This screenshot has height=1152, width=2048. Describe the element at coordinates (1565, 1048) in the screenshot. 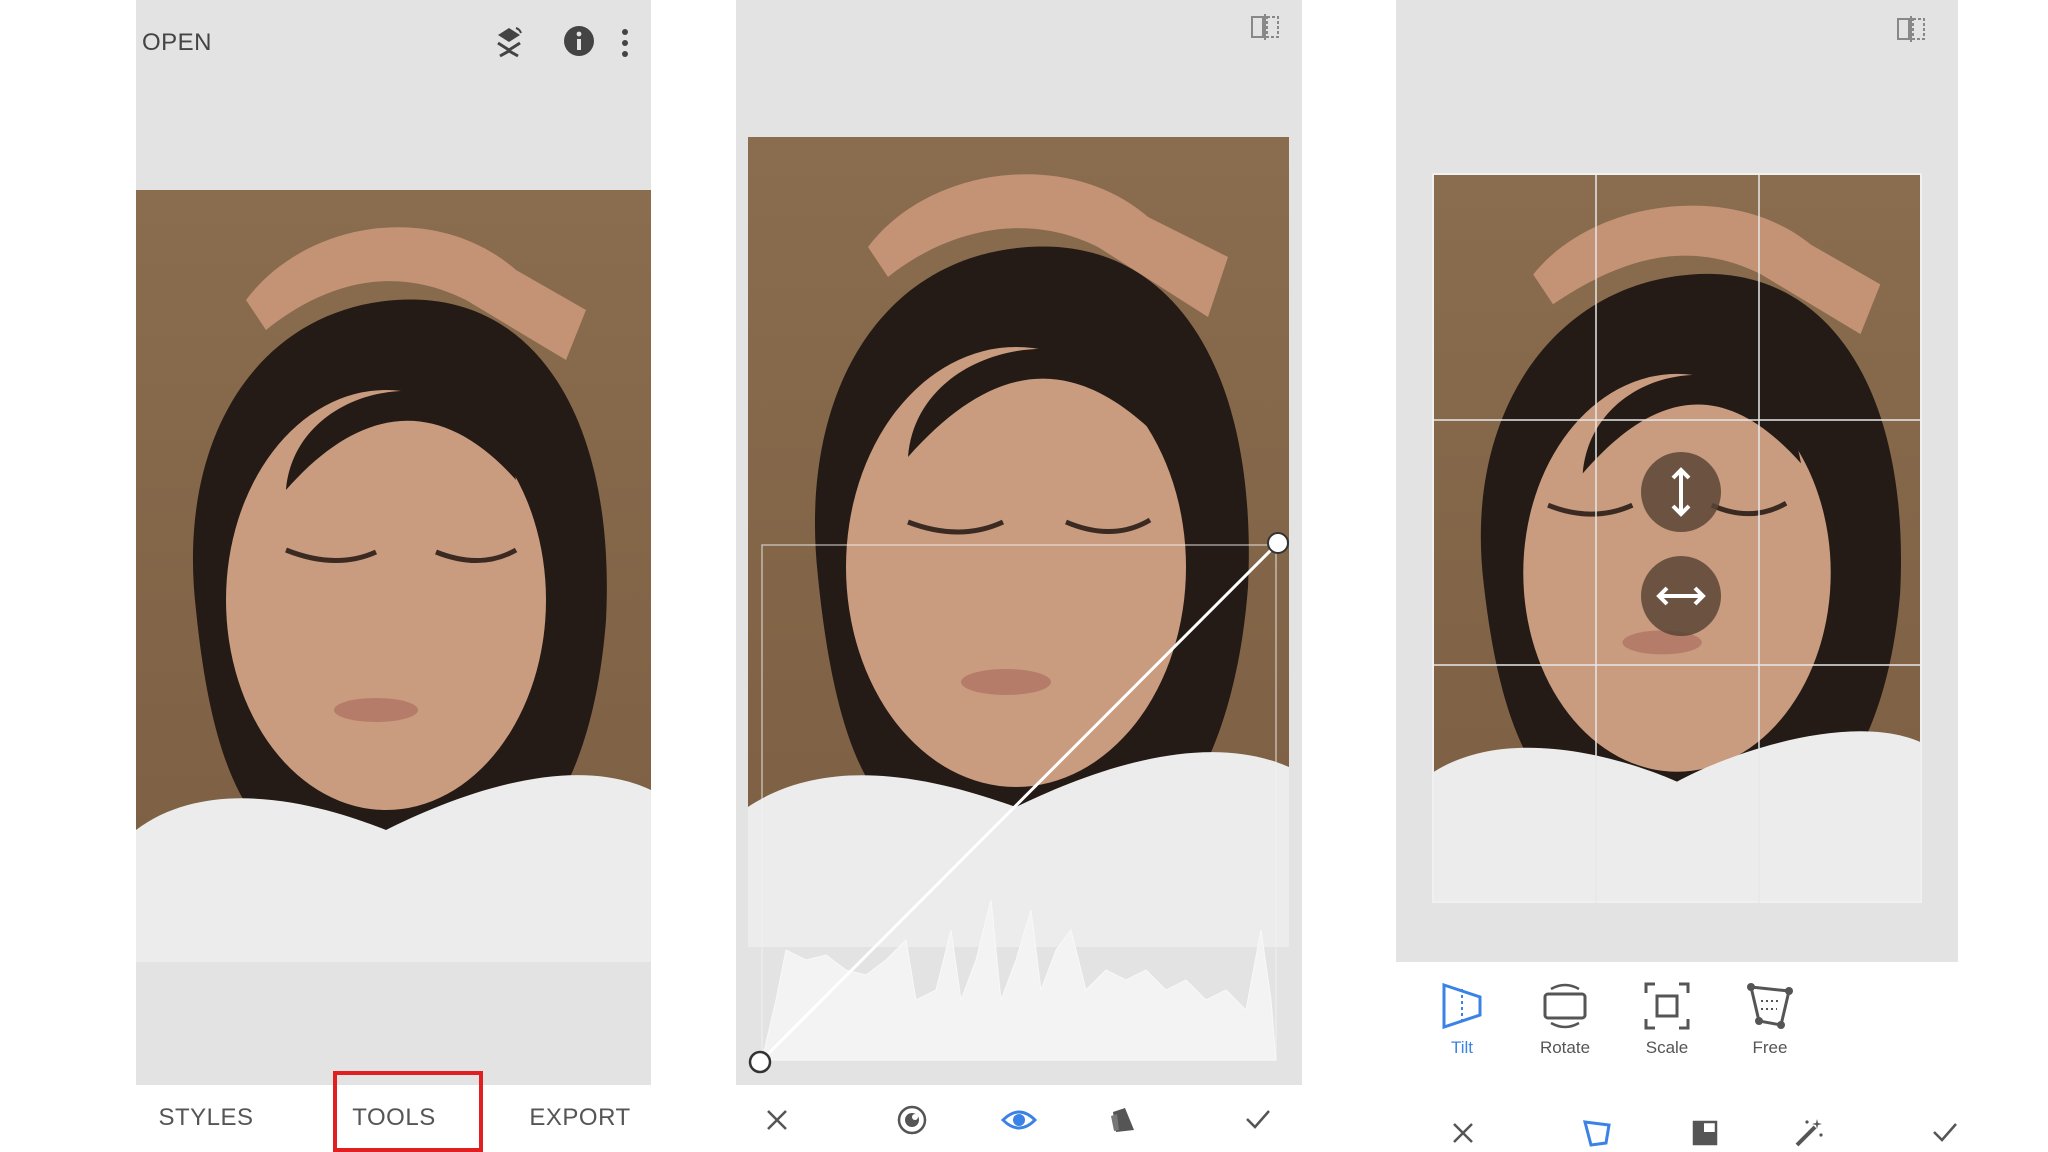

I see `rotate-mode-label: Rotate` at that location.